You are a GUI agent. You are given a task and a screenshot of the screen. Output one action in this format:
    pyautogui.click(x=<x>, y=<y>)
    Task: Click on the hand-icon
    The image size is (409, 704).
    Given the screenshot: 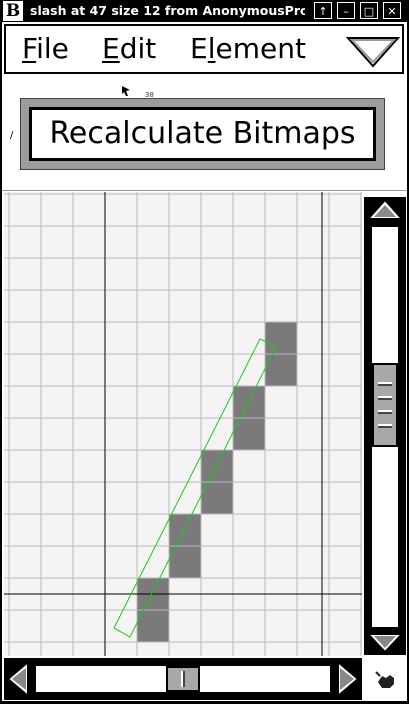 What is the action you would take?
    pyautogui.click(x=384, y=679)
    